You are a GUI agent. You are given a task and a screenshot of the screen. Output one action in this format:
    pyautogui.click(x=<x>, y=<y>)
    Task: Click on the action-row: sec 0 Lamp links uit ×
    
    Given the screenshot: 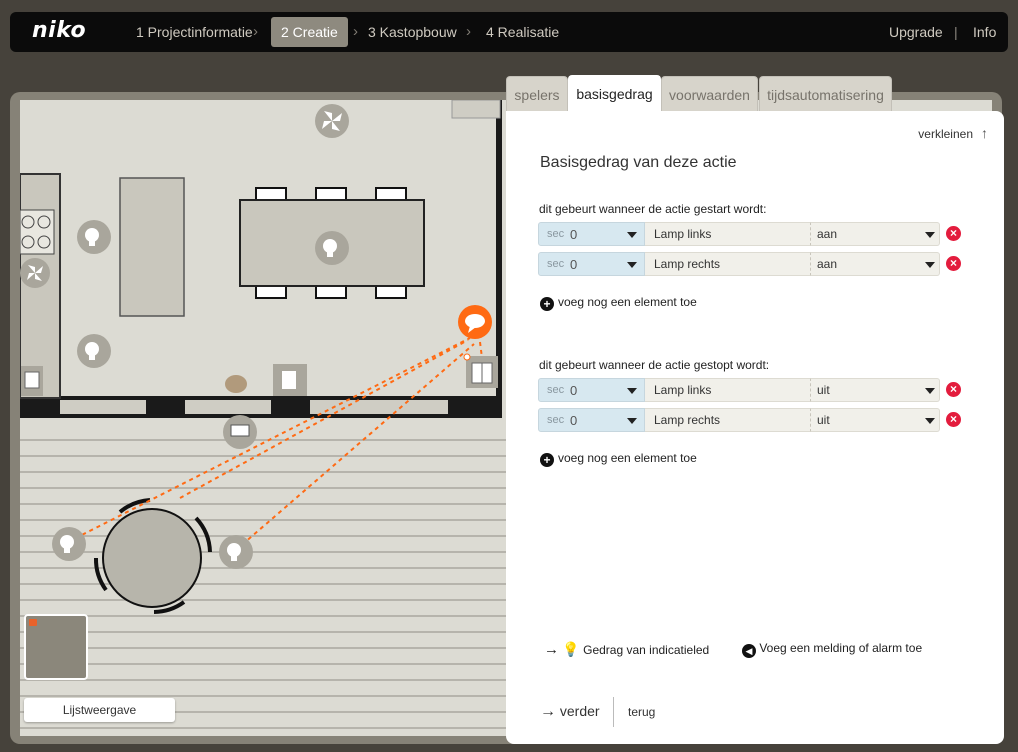 What is the action you would take?
    pyautogui.click(x=749, y=390)
    